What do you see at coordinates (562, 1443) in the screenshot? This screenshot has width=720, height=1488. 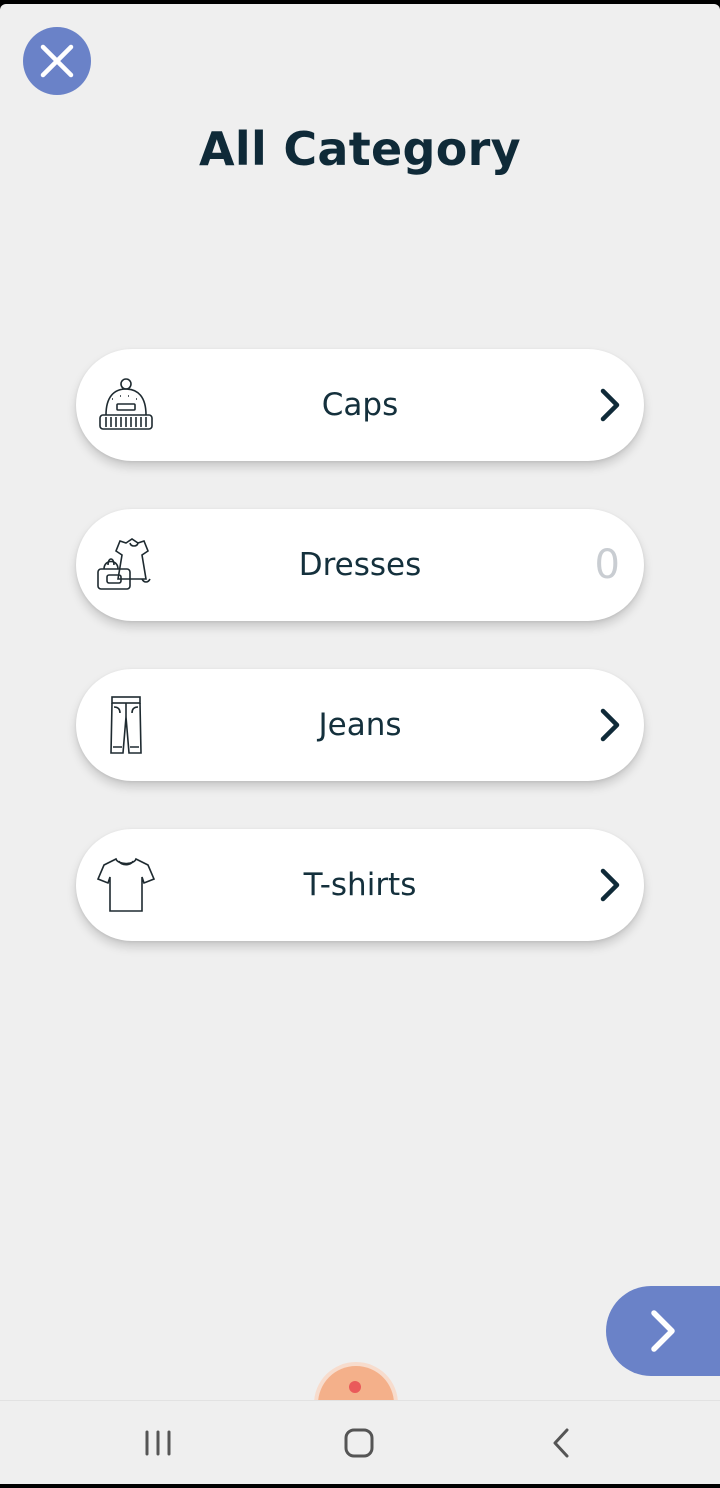 I see `back-icon` at bounding box center [562, 1443].